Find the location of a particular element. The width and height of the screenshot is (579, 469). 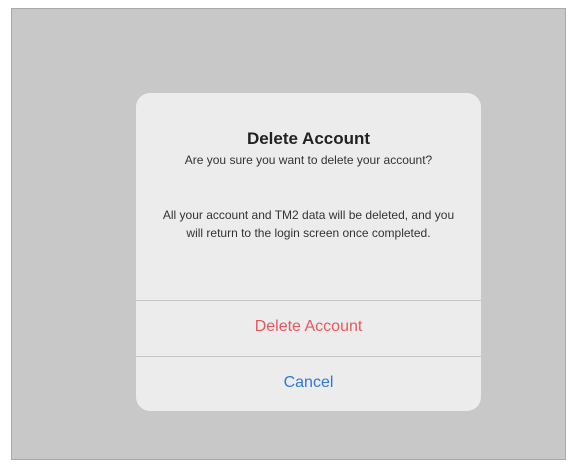

dialog-title: Delete Account is located at coordinates (308, 138).